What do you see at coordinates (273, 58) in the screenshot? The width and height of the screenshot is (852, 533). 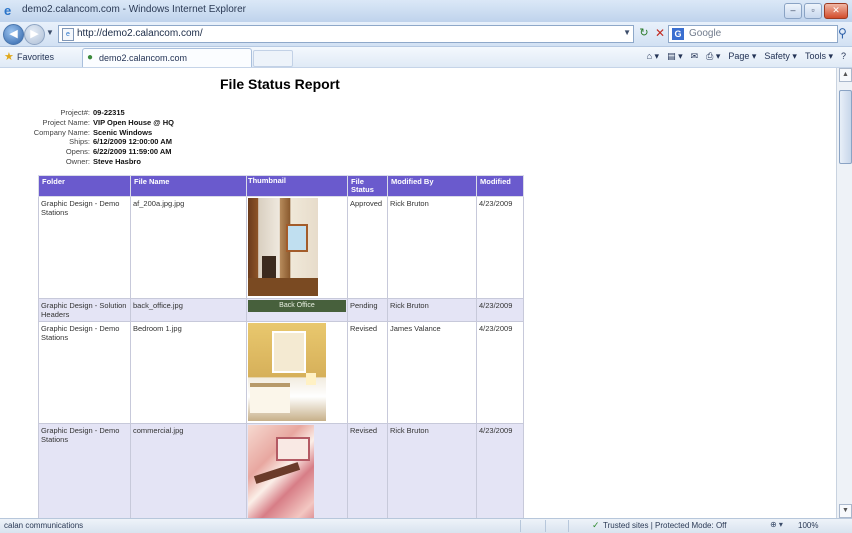 I see `new-tab-button` at bounding box center [273, 58].